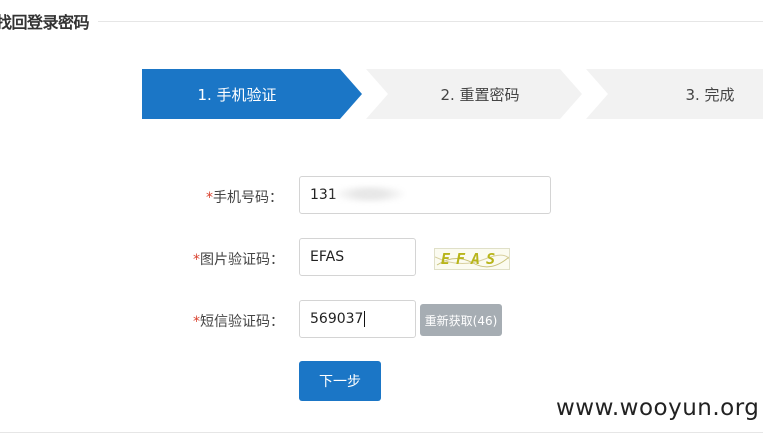  What do you see at coordinates (242, 322) in the screenshot?
I see `sms-label-text: 短信验证码：` at bounding box center [242, 322].